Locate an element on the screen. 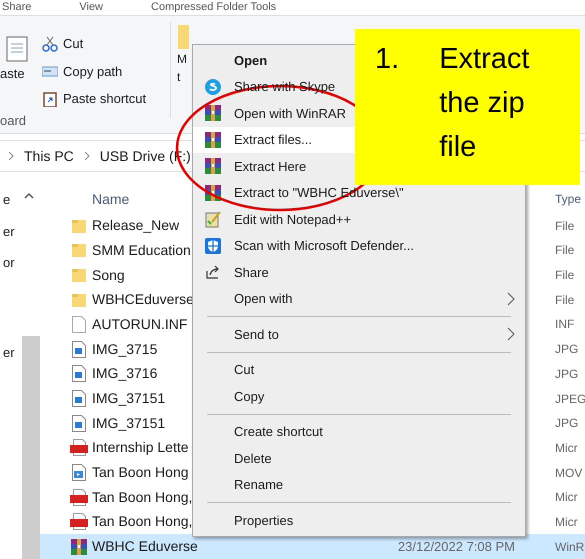 This screenshot has height=559, width=585. file-name: IMG_3715 is located at coordinates (125, 349).